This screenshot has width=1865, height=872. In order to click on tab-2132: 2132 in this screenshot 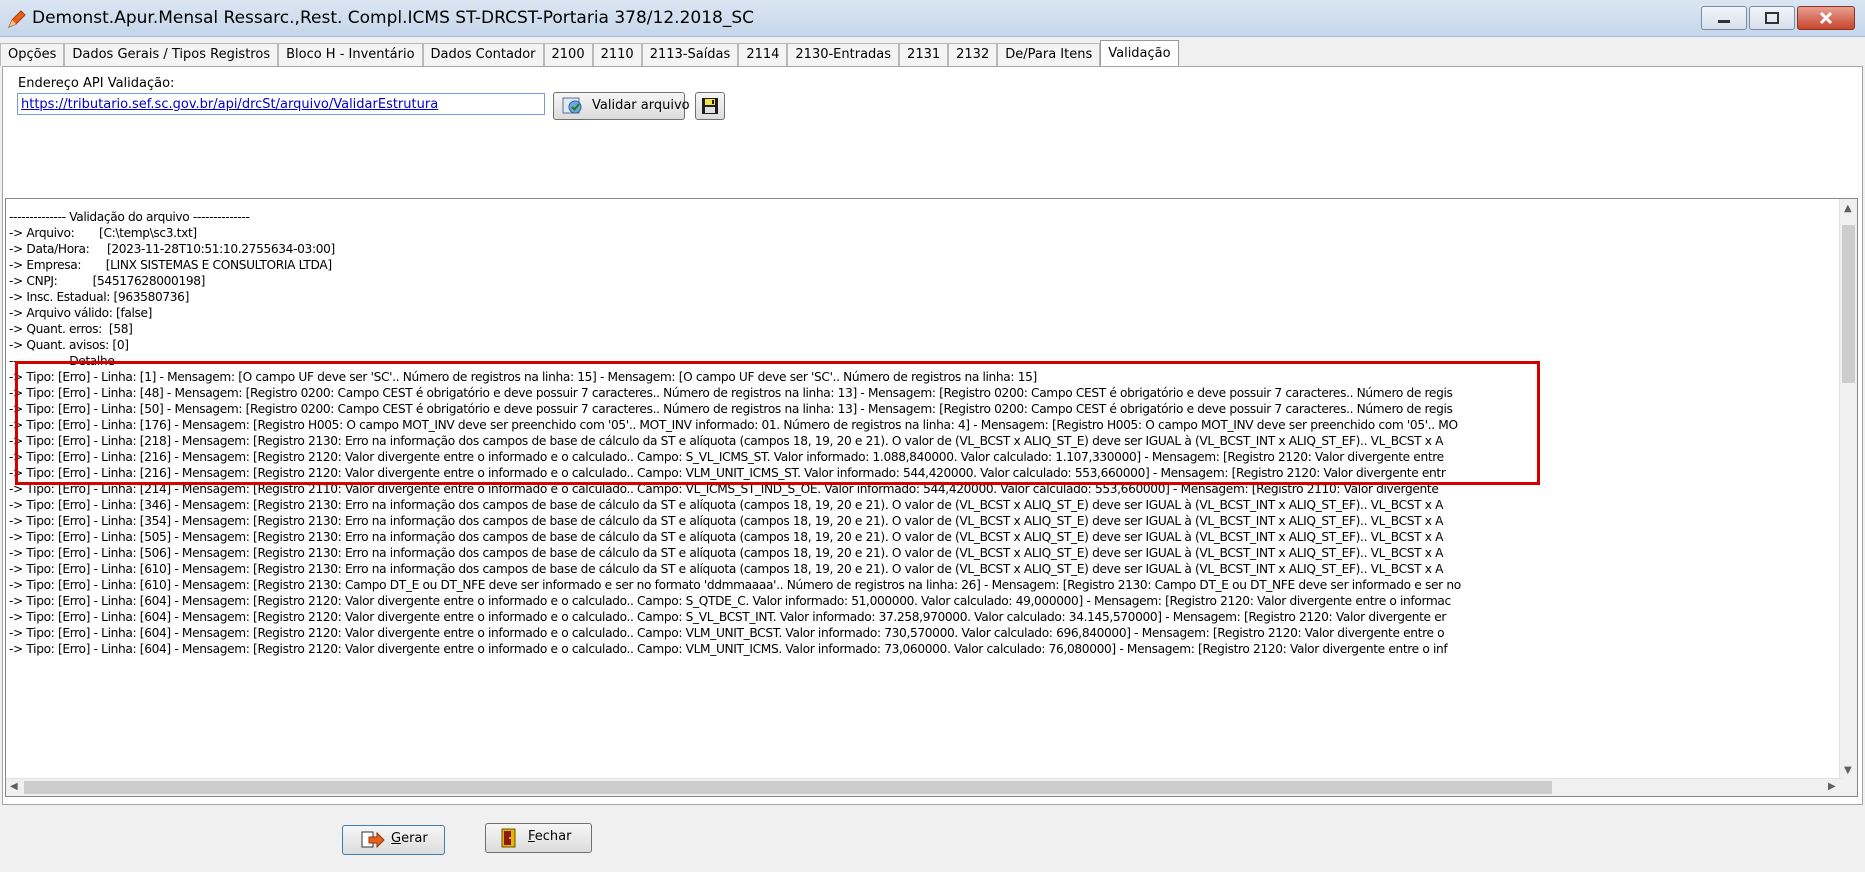, I will do `click(973, 54)`.